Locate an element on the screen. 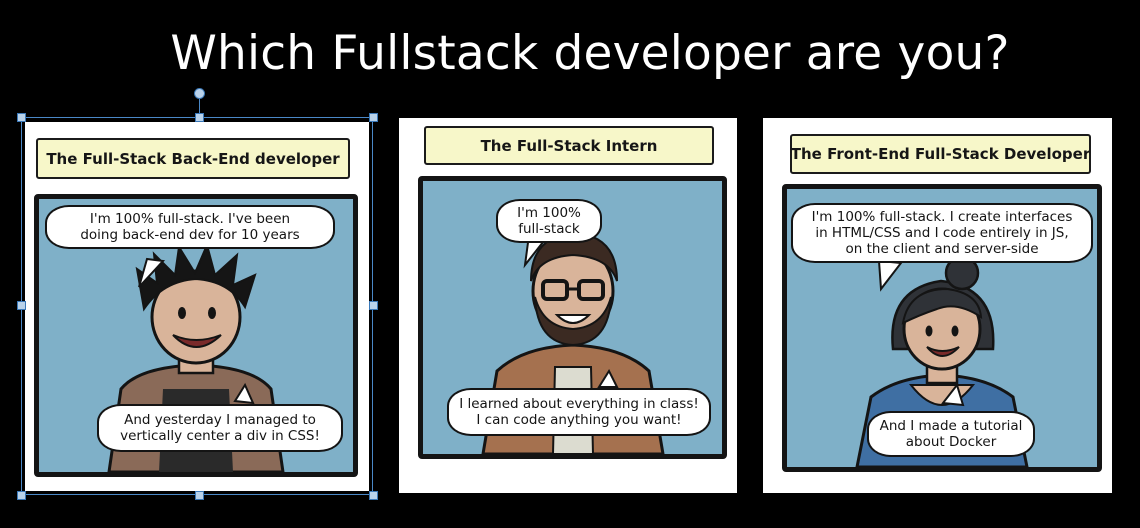 Image resolution: width=1140 pixels, height=528 pixels. slide-title: Which Fullstack developer are you? is located at coordinates (590, 53).